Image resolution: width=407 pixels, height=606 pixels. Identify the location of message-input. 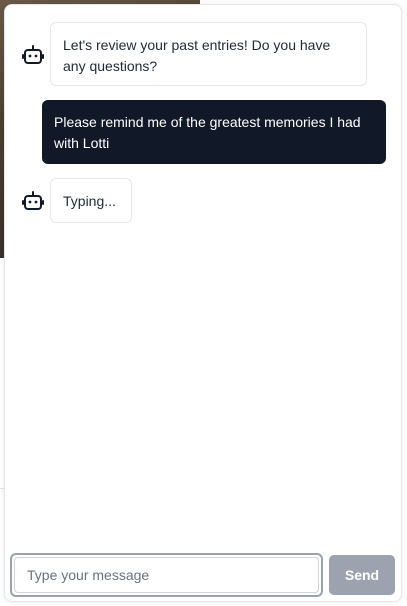
(166, 575).